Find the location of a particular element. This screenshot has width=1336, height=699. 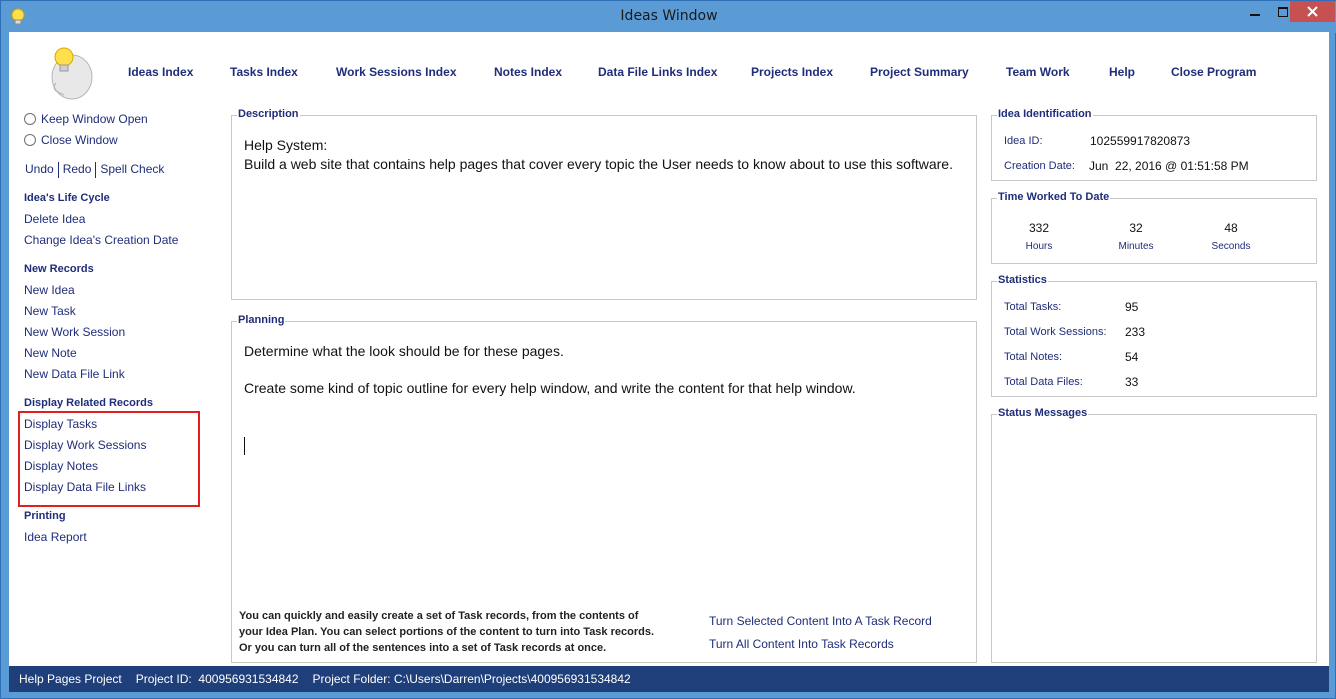

title-bar: Ideas Window is located at coordinates (668, 17).